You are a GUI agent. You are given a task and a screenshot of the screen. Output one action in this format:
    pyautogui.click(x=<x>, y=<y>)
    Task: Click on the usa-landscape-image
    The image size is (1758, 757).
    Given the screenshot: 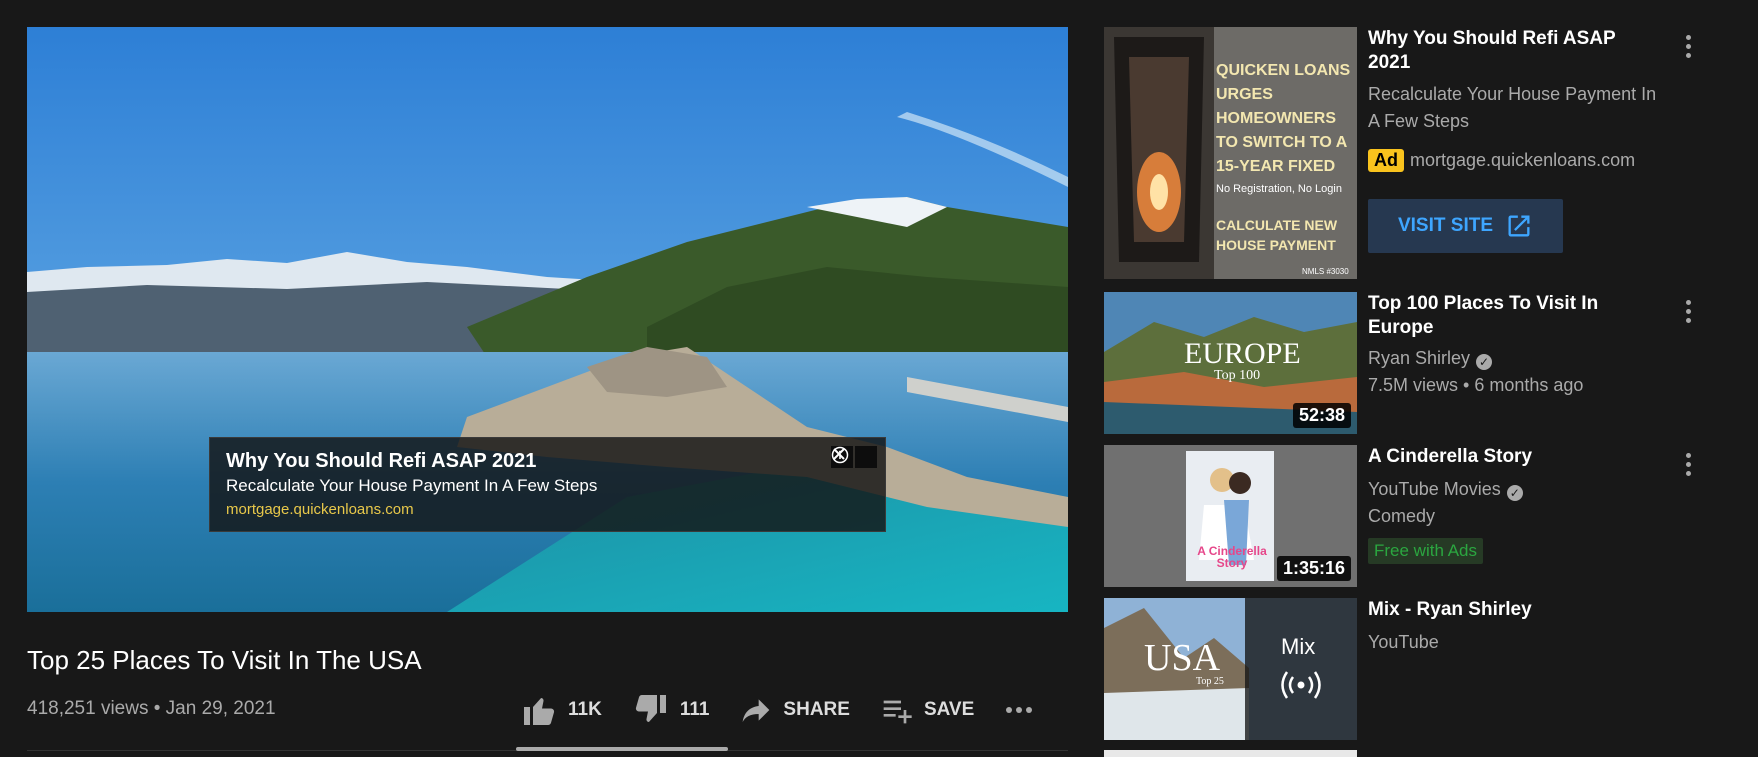 What is the action you would take?
    pyautogui.click(x=1230, y=669)
    